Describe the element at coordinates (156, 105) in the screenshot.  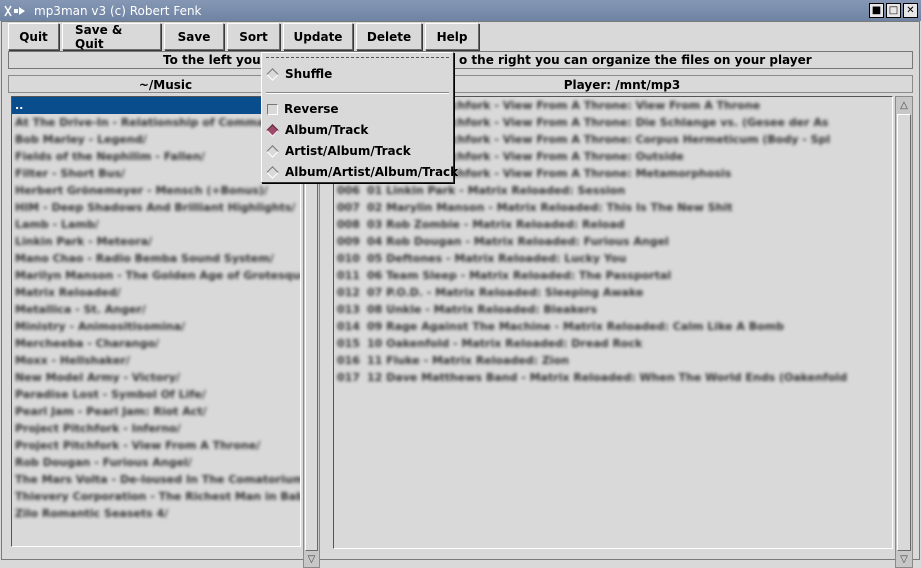
I see `list-item-parent-dir: ..` at that location.